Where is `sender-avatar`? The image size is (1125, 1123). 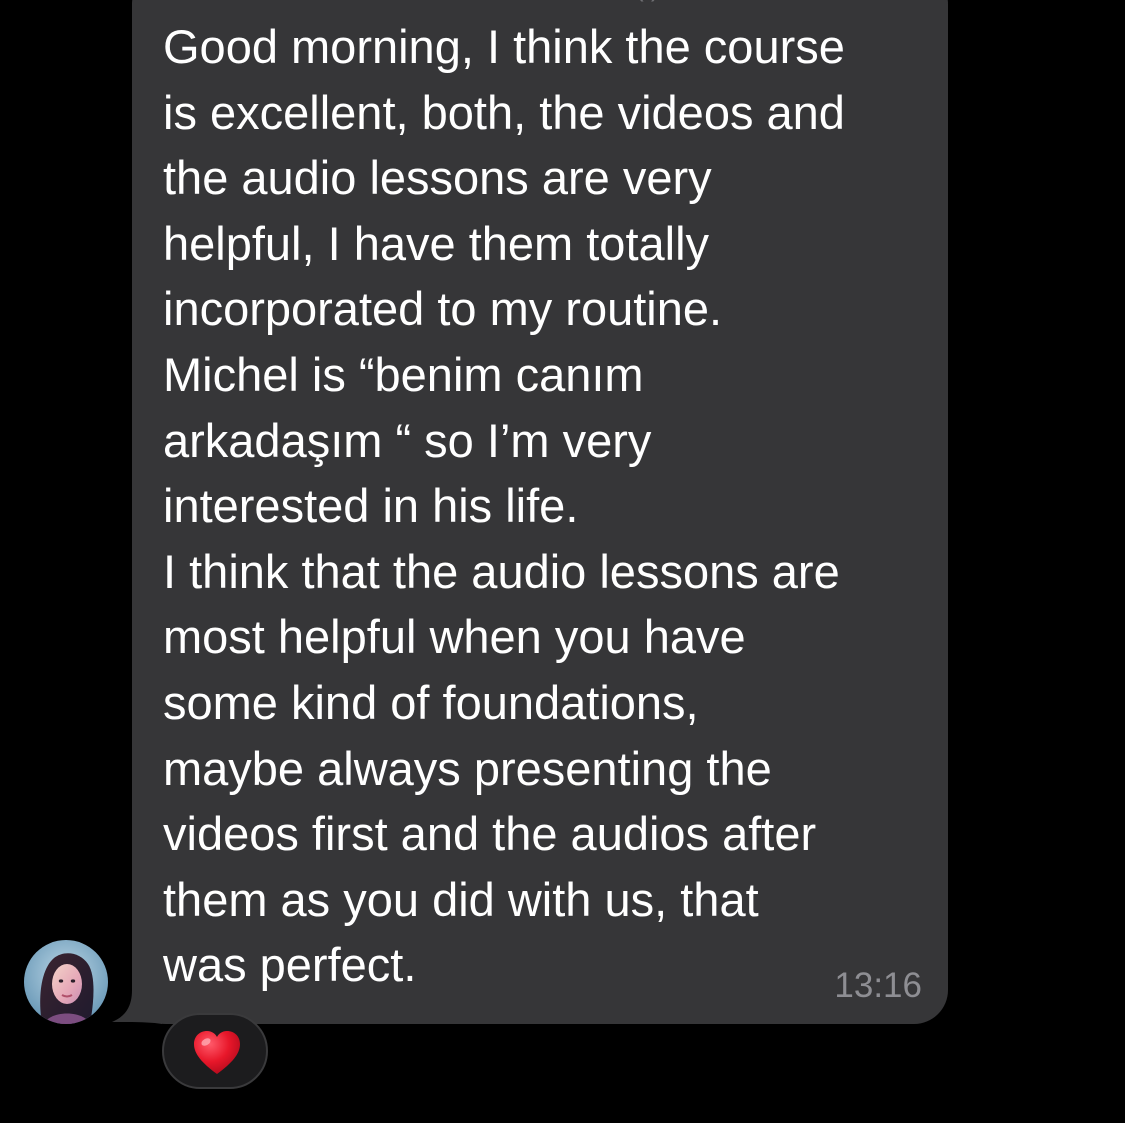
sender-avatar is located at coordinates (66, 982).